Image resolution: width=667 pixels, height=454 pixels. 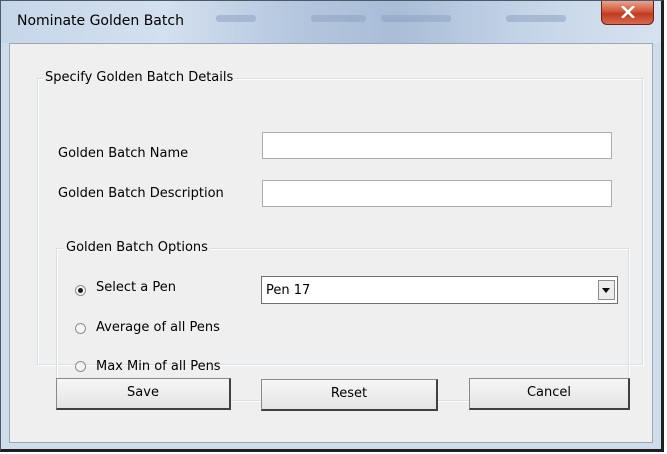 I want to click on radio-selected-dot, so click(x=80, y=290).